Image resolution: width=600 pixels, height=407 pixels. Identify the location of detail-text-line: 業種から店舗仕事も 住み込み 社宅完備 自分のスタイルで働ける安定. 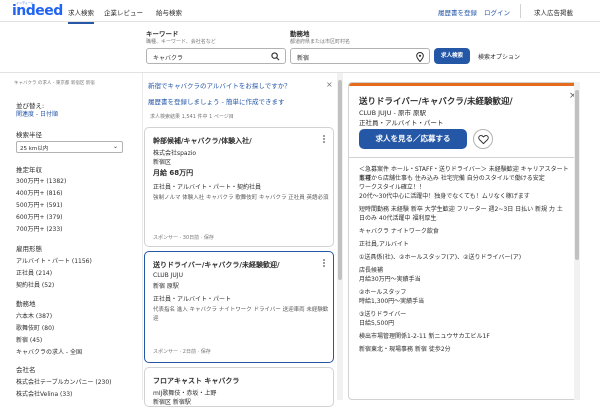
(452, 178).